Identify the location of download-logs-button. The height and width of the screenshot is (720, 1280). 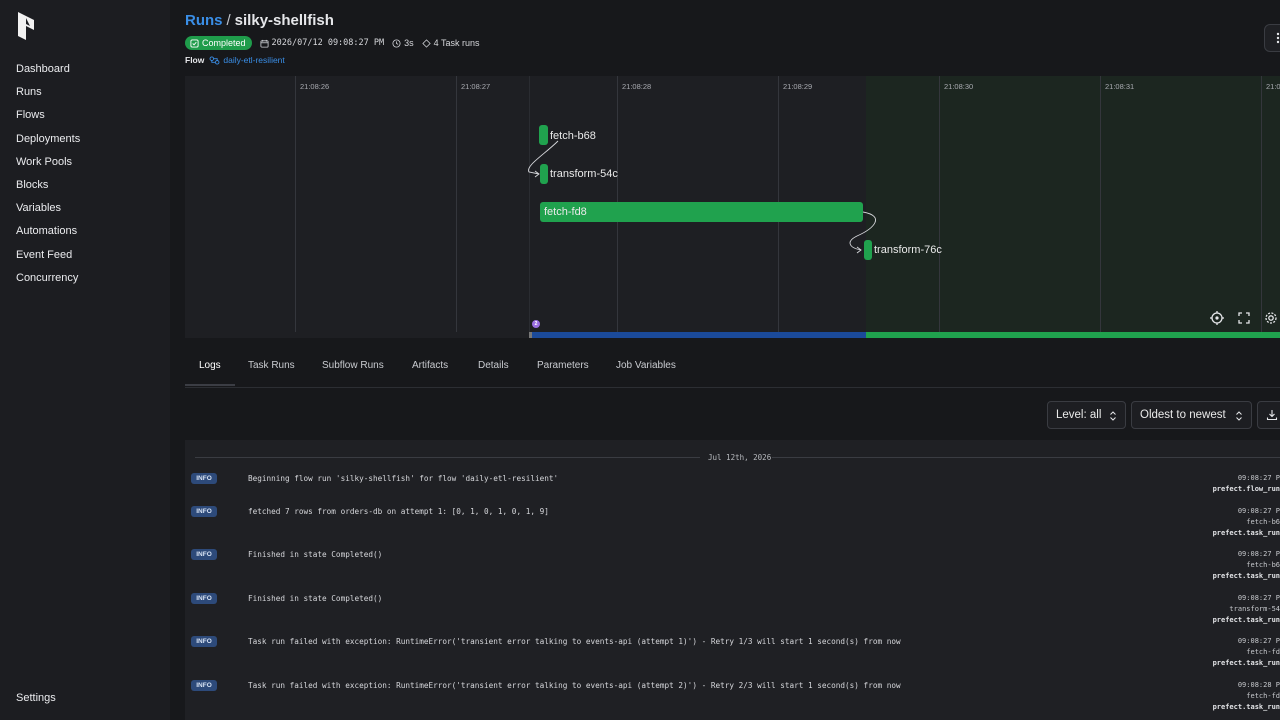
(1268, 415).